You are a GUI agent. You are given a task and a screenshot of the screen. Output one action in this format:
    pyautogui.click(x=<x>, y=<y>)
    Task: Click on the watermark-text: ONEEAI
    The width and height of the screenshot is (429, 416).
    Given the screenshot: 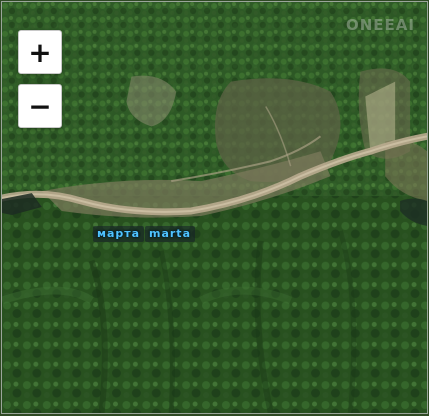 What is the action you would take?
    pyautogui.click(x=380, y=25)
    